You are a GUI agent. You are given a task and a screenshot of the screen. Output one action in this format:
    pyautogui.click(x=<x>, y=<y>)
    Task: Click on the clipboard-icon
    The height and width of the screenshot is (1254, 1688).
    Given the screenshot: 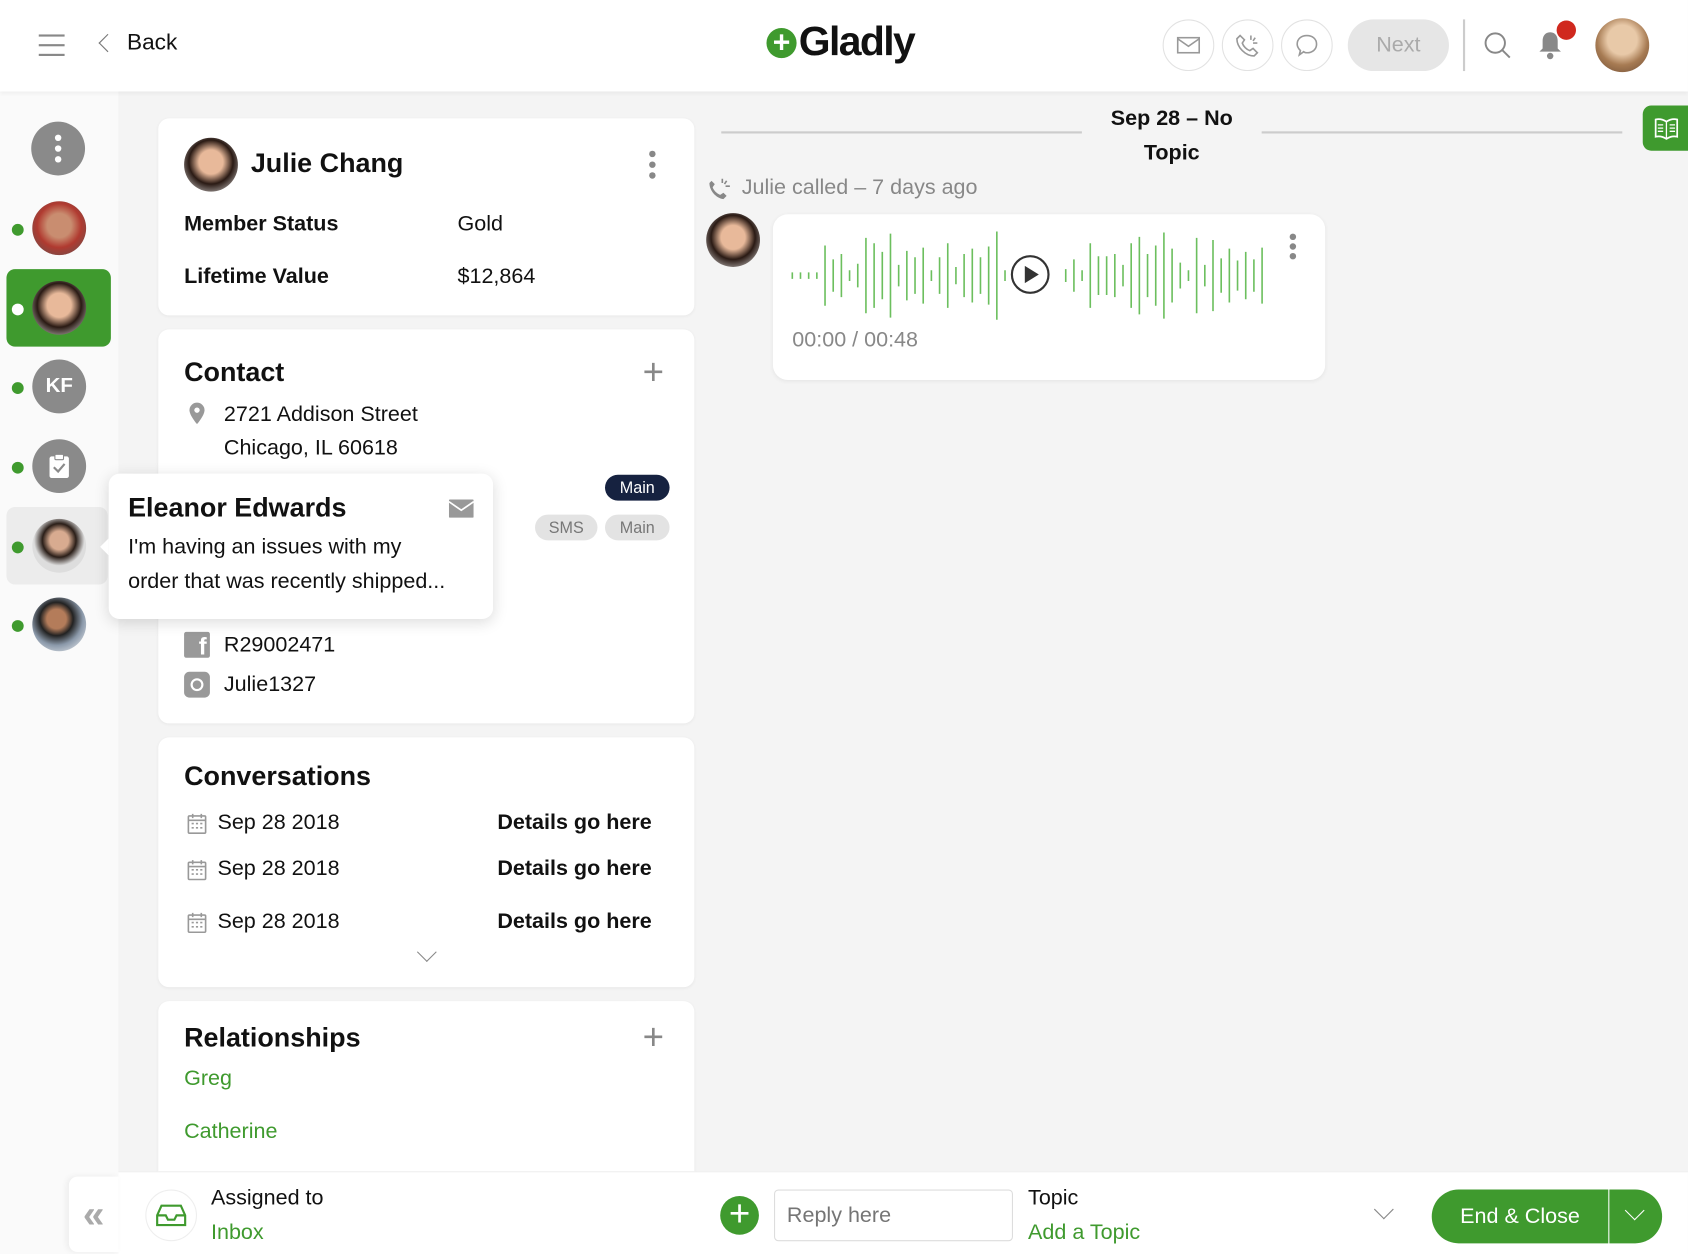 What is the action you would take?
    pyautogui.click(x=59, y=466)
    